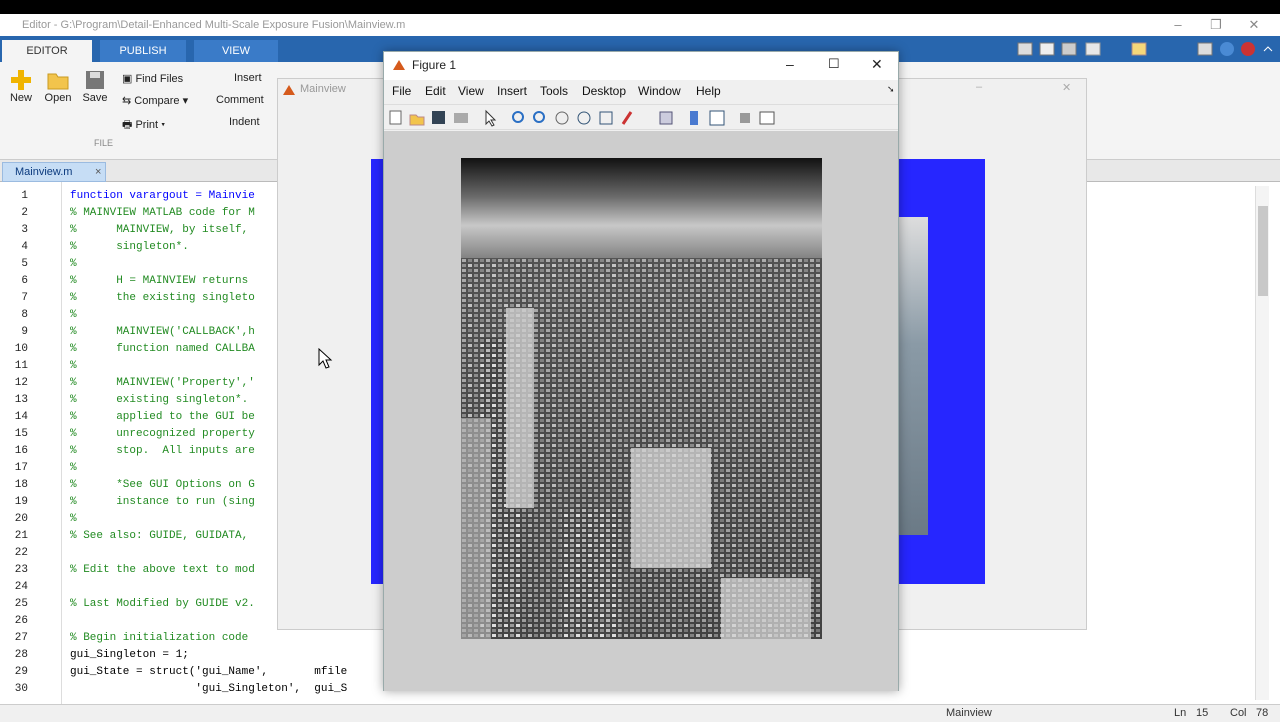  I want to click on code-line: 'gui_Singleton', gui_S, so click(208, 689).